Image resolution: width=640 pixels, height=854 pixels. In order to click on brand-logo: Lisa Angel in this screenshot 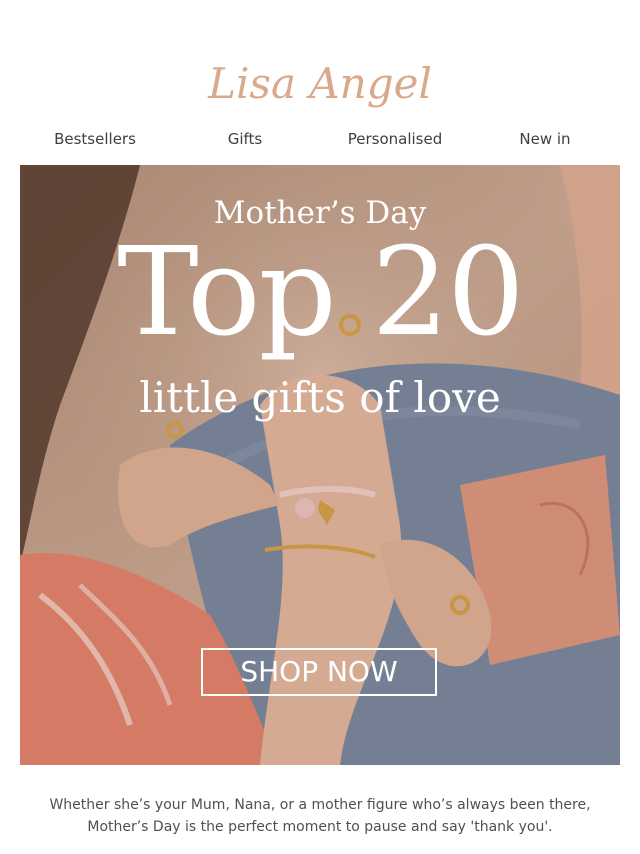, I will do `click(320, 90)`.